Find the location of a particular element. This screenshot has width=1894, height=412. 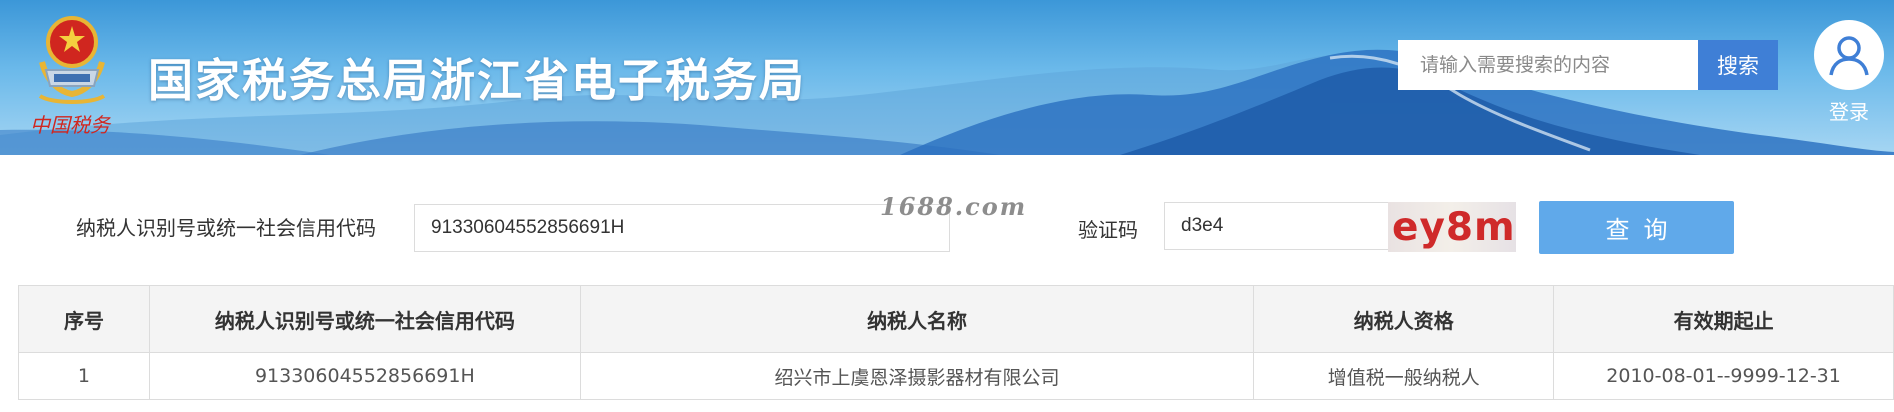

user-icon is located at coordinates (1849, 55).